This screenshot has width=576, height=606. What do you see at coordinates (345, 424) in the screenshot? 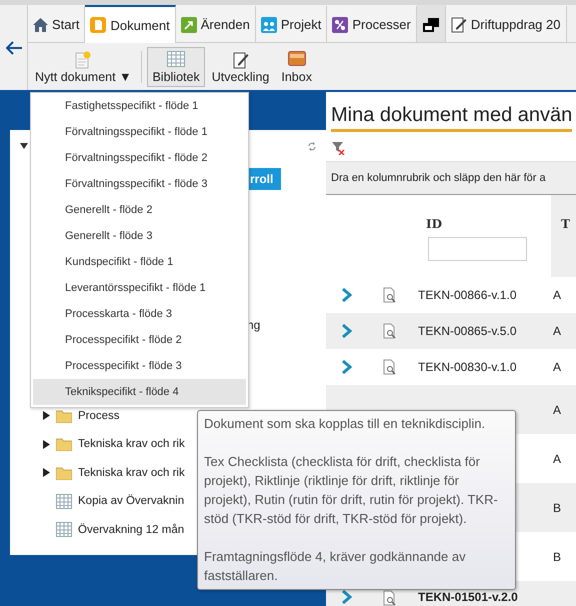
I see `tooltip-text: Dokument som ska kopplas till en teknikdisciplin.` at bounding box center [345, 424].